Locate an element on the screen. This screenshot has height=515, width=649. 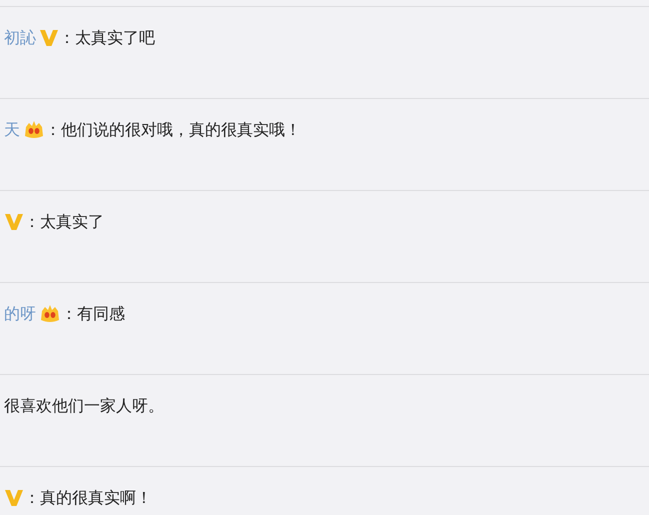
user-name: 天 is located at coordinates (12, 130).